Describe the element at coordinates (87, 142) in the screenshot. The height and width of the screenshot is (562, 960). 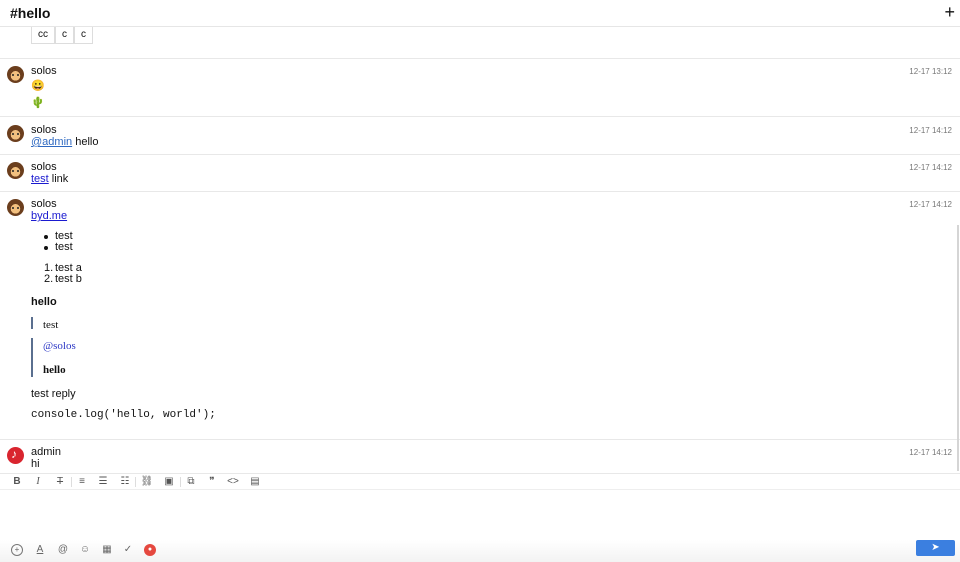
I see `message-text: hello` at that location.